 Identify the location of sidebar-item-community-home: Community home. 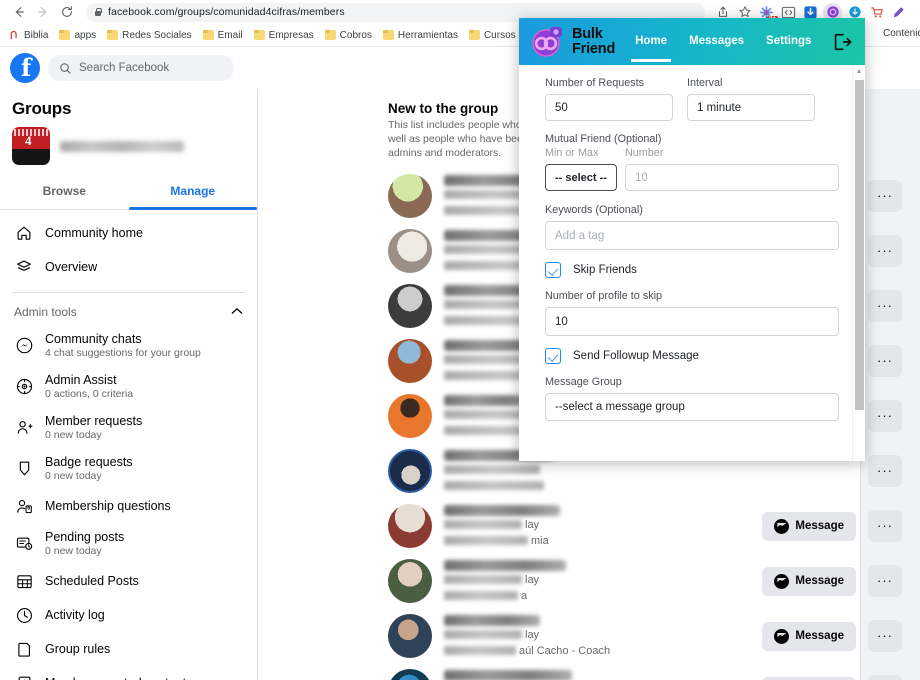
(128, 233).